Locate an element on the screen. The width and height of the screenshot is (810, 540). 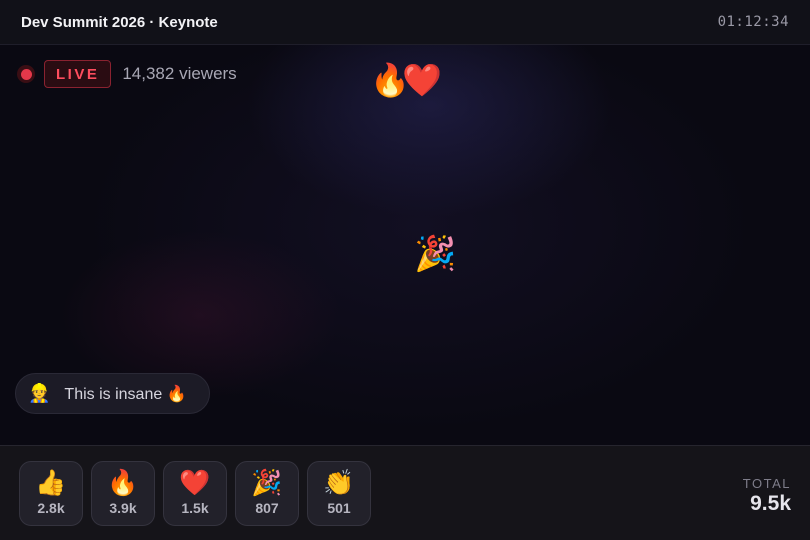
chat-message: 👷 This is insane 🔥 is located at coordinates (112, 393).